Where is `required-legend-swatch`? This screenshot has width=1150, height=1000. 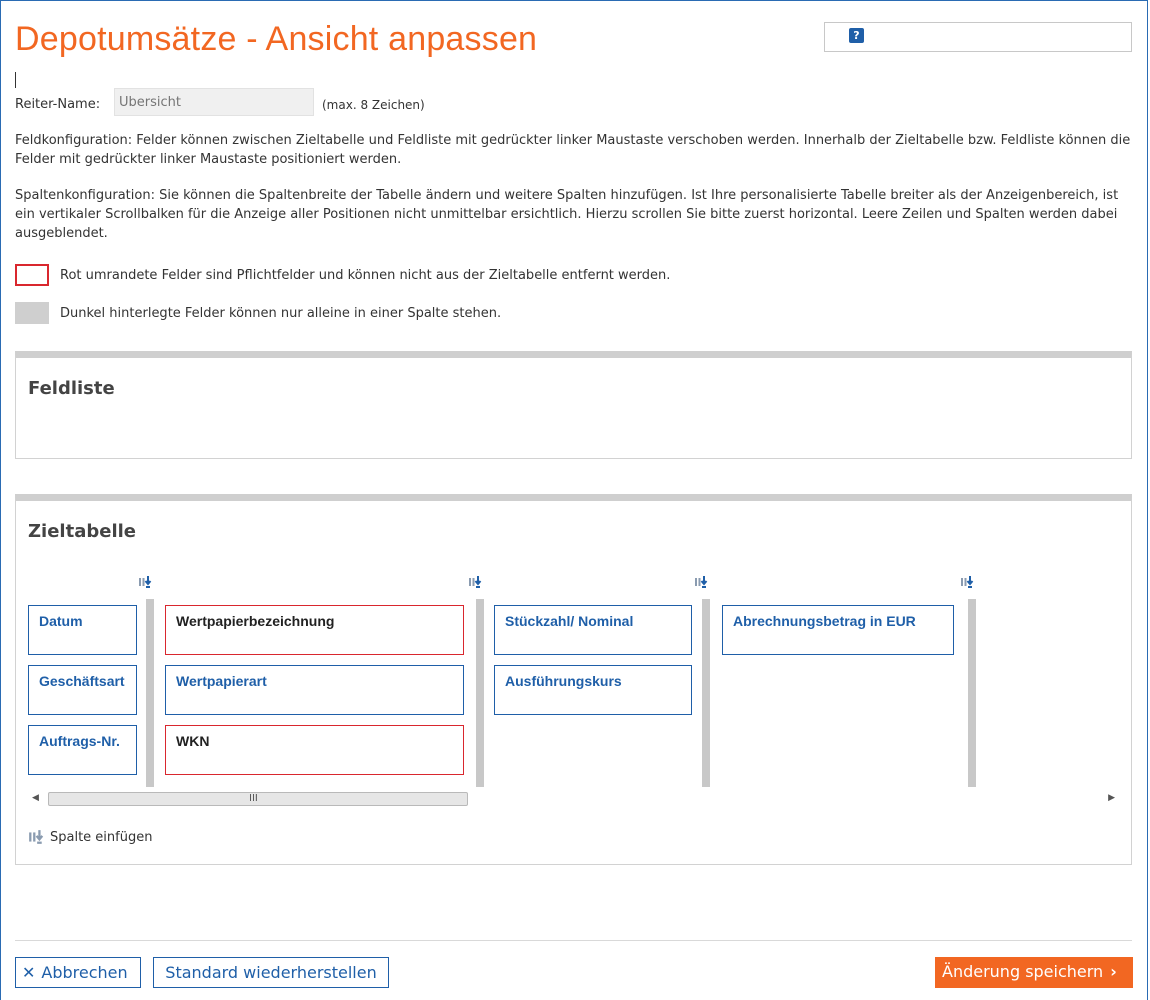
required-legend-swatch is located at coordinates (32, 275).